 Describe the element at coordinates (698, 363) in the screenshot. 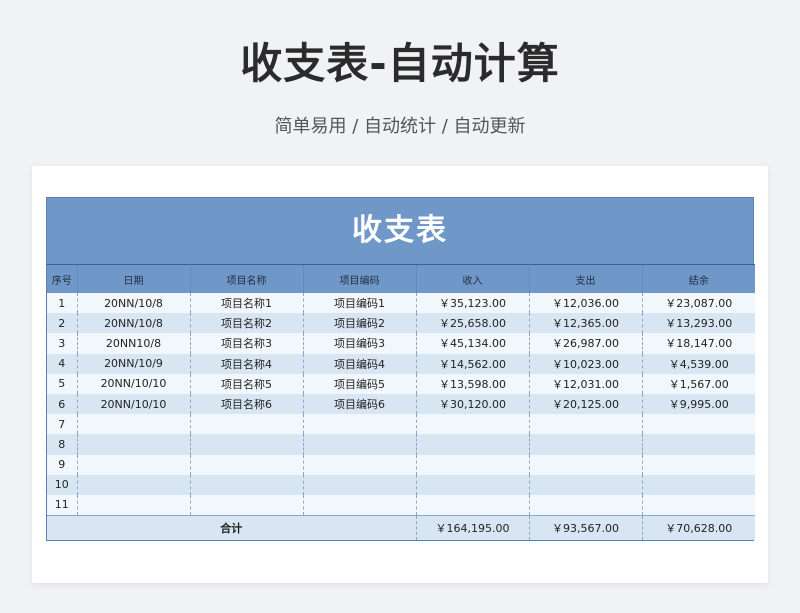

I see `cell-balance: ￥4,539.00` at that location.